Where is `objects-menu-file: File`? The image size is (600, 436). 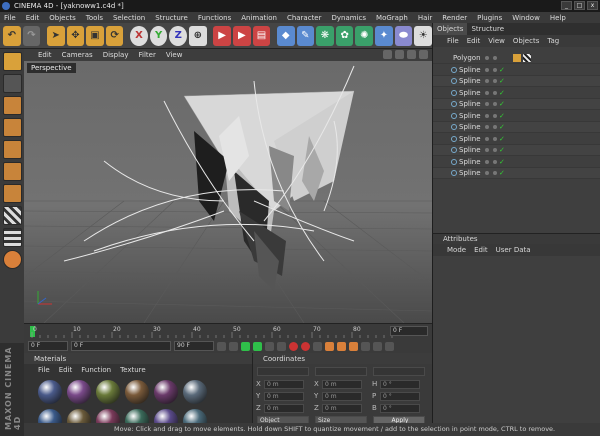
objects-menu-file: File is located at coordinates (453, 41).